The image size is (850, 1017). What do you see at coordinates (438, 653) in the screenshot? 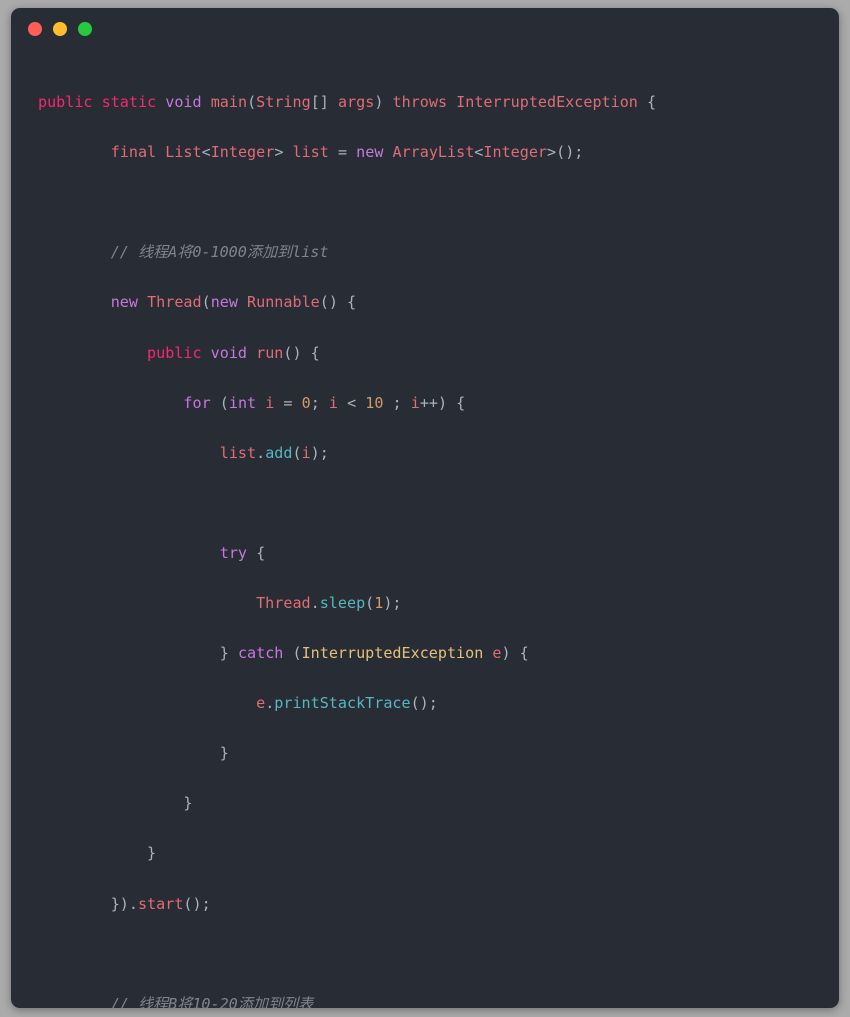
I see `code-line: } catch (InterruptedException e) {` at bounding box center [438, 653].